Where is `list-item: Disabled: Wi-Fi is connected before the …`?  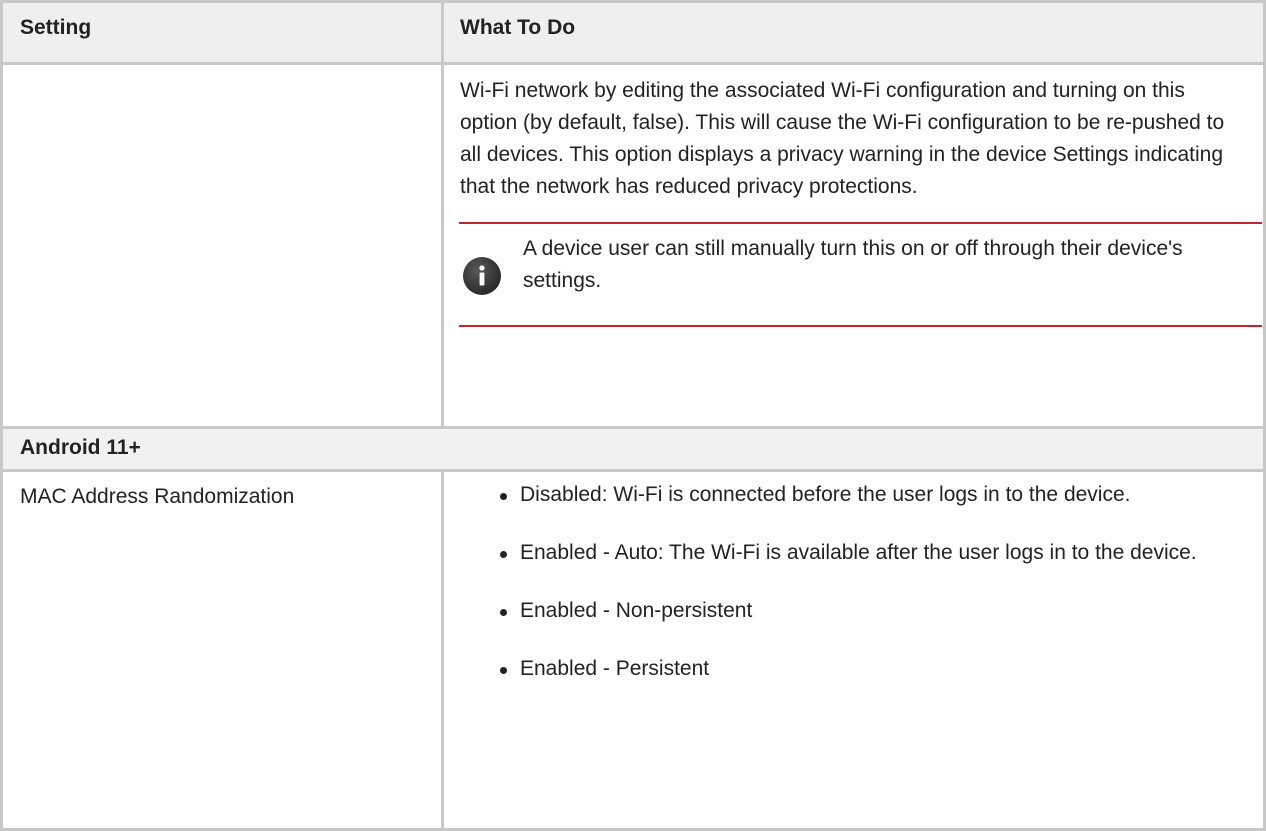
list-item: Disabled: Wi-Fi is connected before the … is located at coordinates (853, 495).